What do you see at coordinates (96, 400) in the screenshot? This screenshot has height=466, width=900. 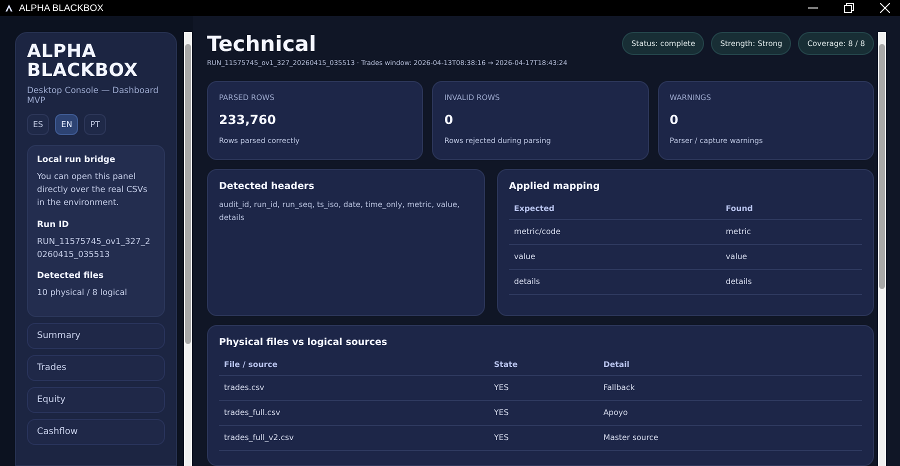 I see `nav-item: Equity` at bounding box center [96, 400].